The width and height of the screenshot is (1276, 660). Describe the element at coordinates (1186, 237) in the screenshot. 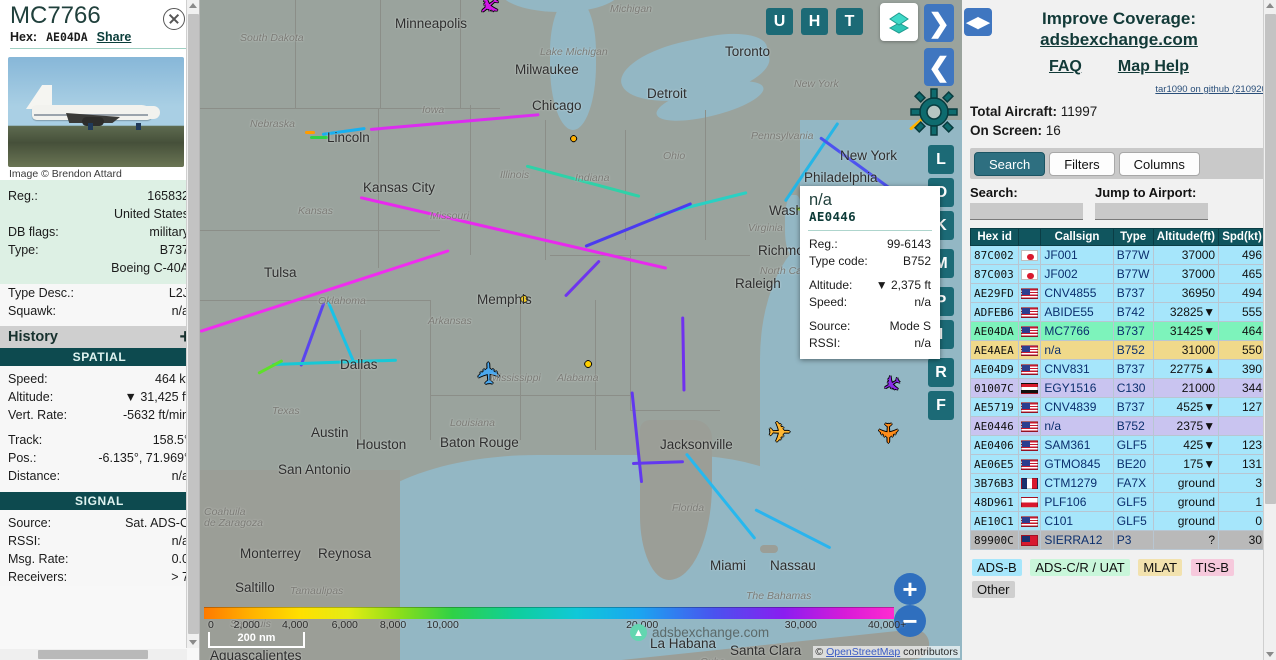

I see `column-altitude: Altitude(ft)` at that location.